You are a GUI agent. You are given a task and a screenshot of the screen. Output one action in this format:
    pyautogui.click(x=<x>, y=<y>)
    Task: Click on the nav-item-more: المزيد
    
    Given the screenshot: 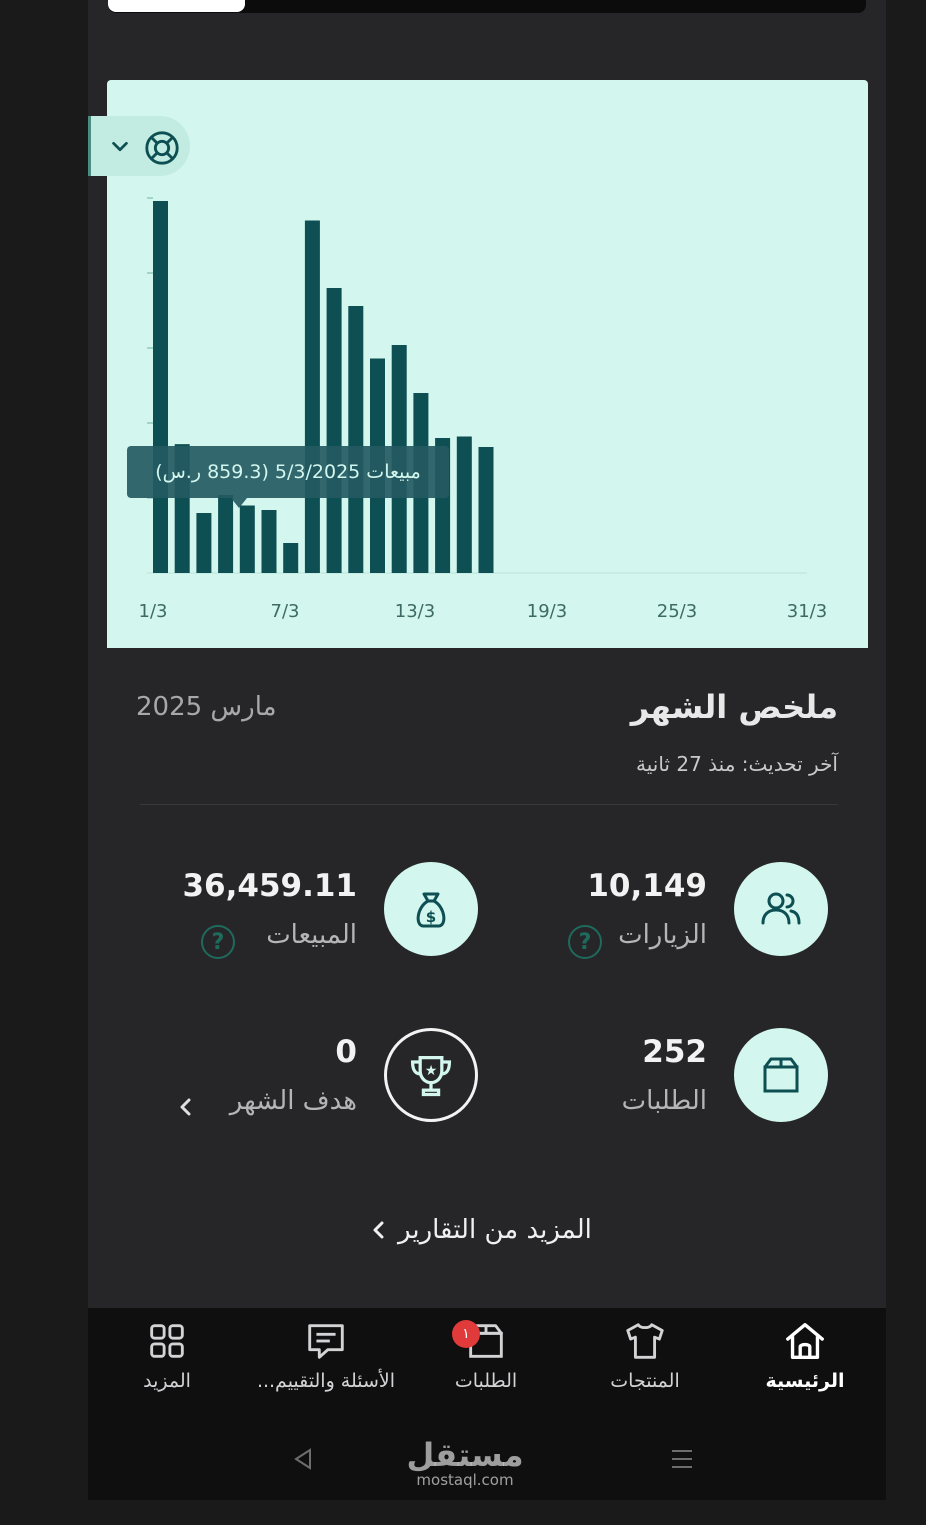 What is the action you would take?
    pyautogui.click(x=167, y=1358)
    